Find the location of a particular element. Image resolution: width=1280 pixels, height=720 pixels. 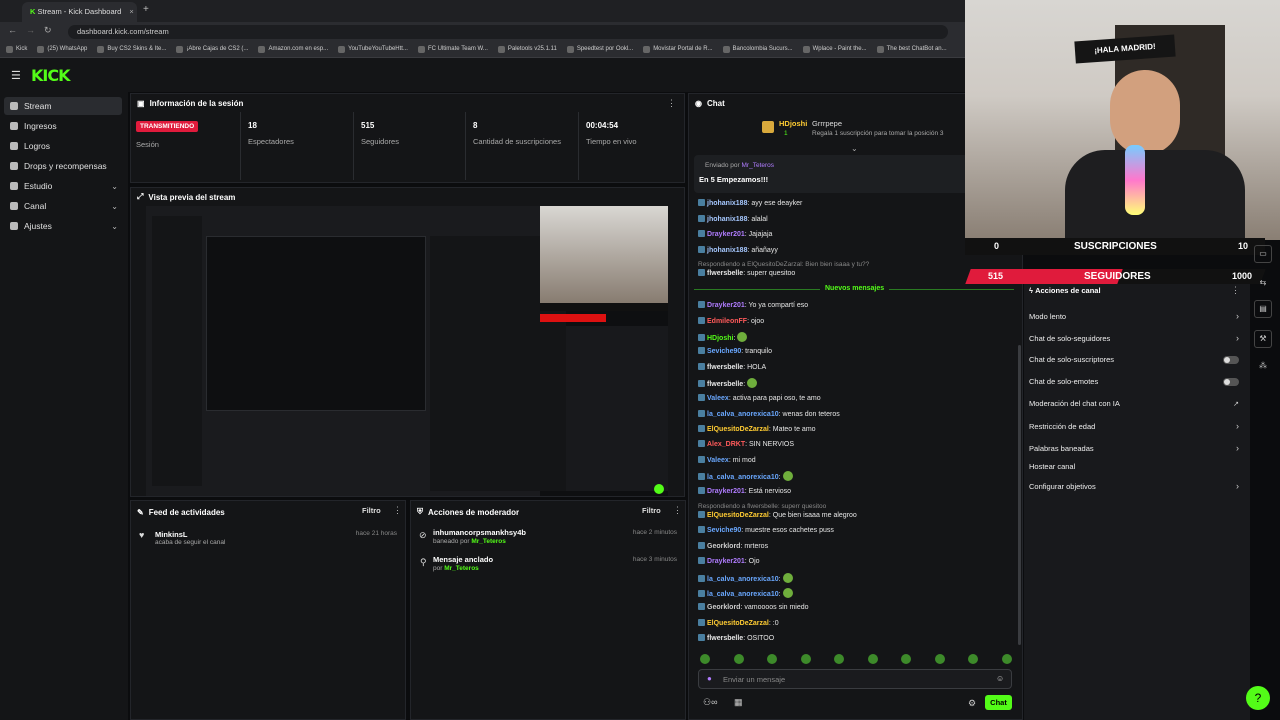

chat-username: HDjoshi is located at coordinates (720, 338).